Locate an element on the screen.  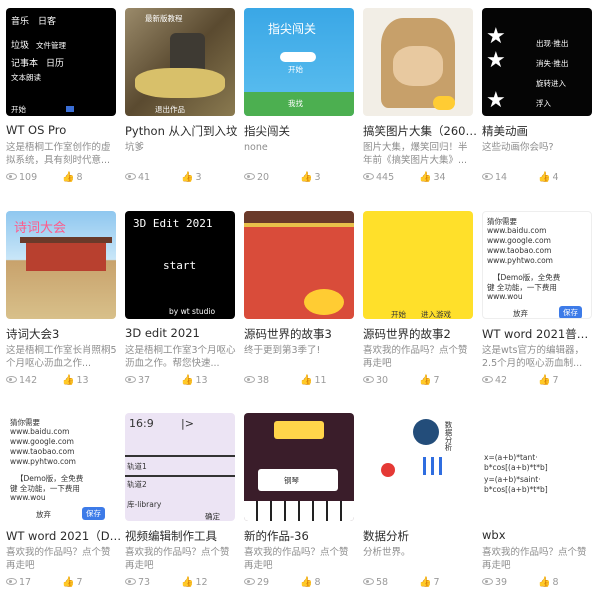
work-title: 诗词大会3 is located at coordinates (64, 334).